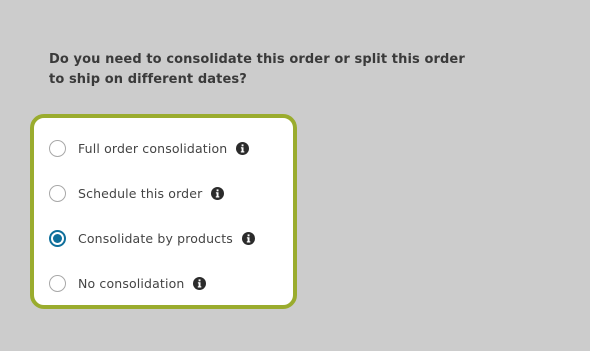  Describe the element at coordinates (148, 79) in the screenshot. I see `question-line-2: to ship on different dates?` at that location.